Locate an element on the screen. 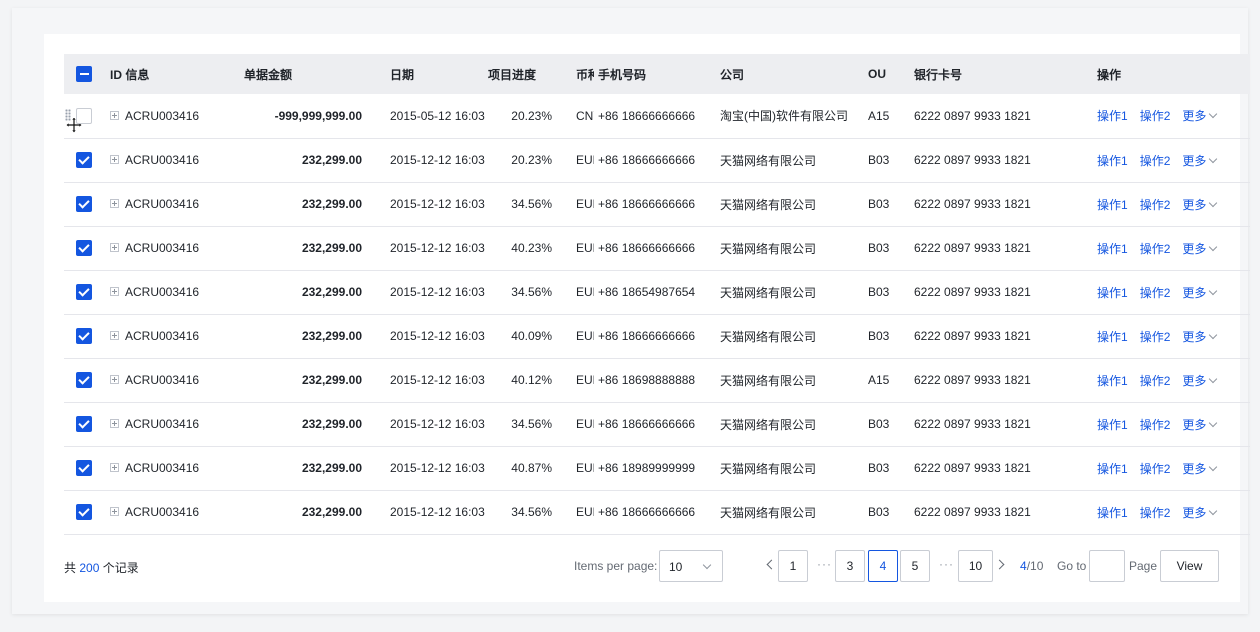 Image resolution: width=1260 pixels, height=632 pixels. page-button-1: 1 is located at coordinates (793, 566).